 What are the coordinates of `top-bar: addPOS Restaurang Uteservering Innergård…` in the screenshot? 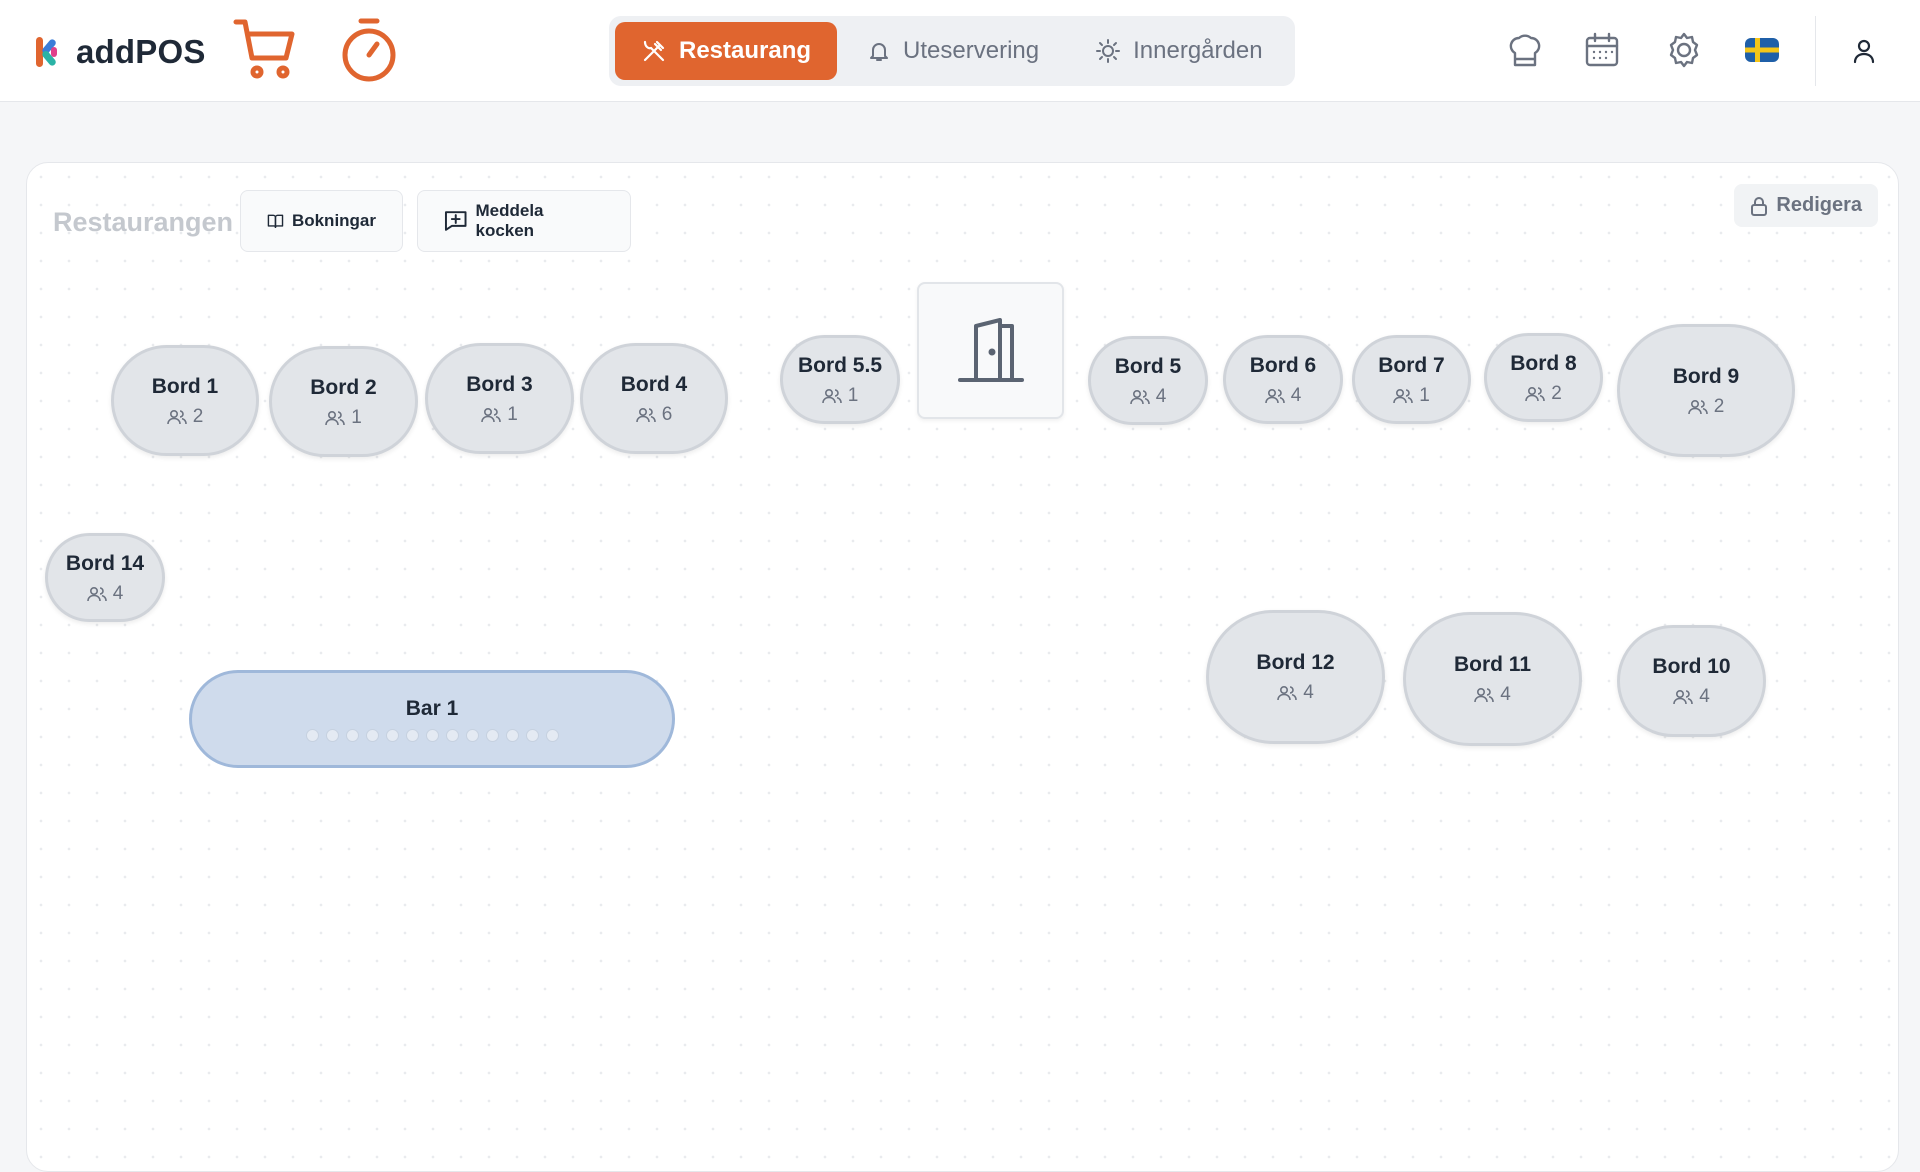 It's located at (960, 51).